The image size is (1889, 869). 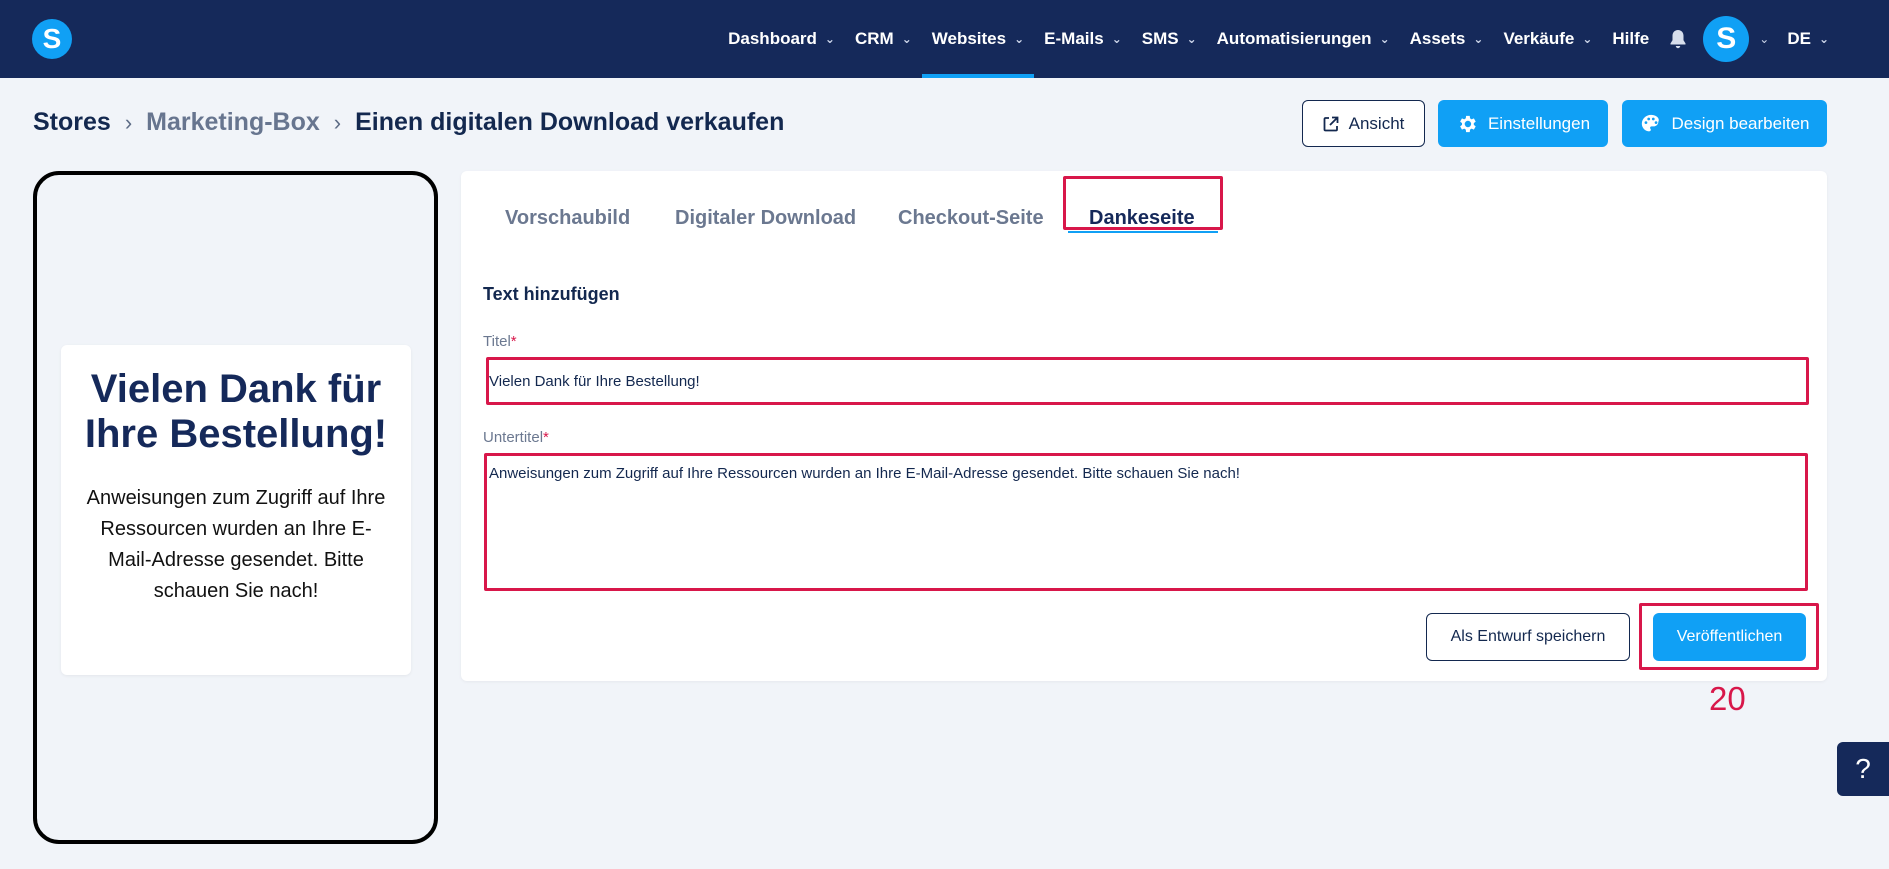 I want to click on active-tab-indicator, so click(x=1143, y=232).